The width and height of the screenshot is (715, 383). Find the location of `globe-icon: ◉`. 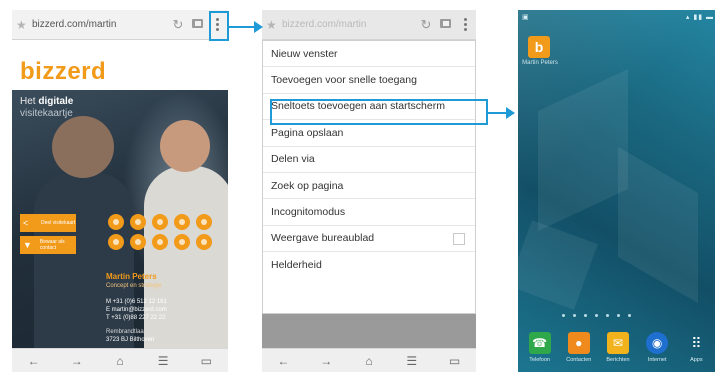

globe-icon: ◉ is located at coordinates (657, 343).